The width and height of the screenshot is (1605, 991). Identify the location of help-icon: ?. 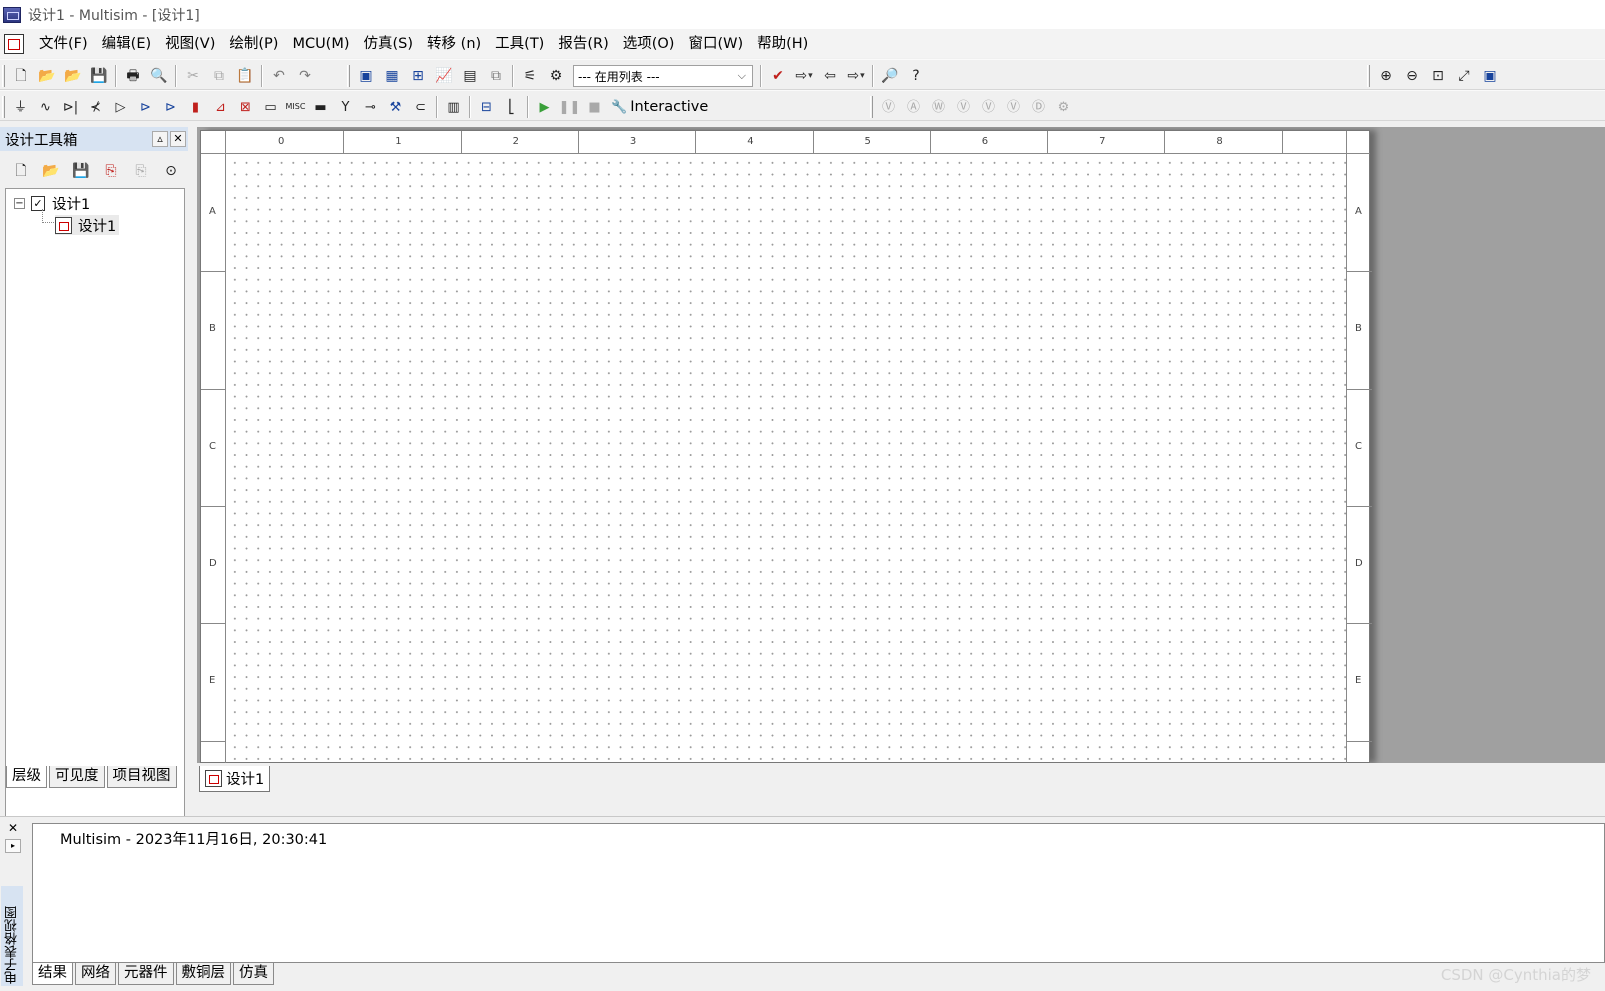
(916, 76).